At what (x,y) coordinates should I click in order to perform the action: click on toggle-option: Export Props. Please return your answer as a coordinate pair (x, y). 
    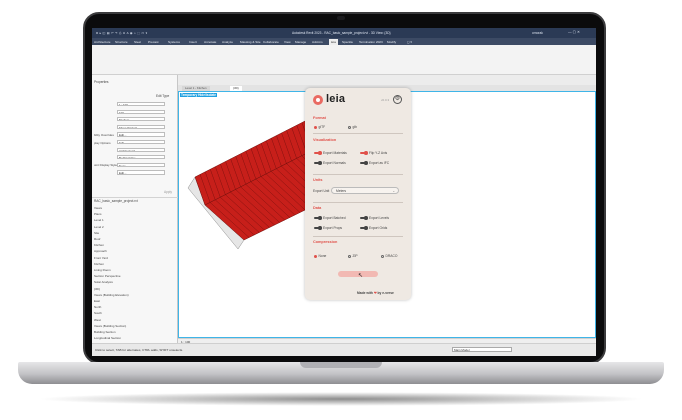
    Looking at the image, I should click on (328, 228).